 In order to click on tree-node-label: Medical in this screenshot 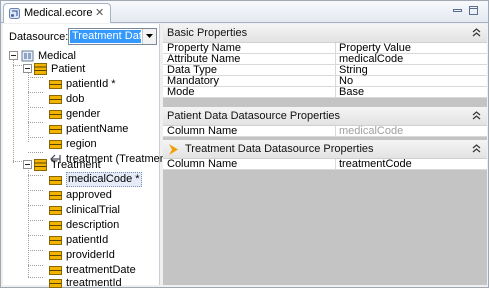, I will do `click(57, 56)`.